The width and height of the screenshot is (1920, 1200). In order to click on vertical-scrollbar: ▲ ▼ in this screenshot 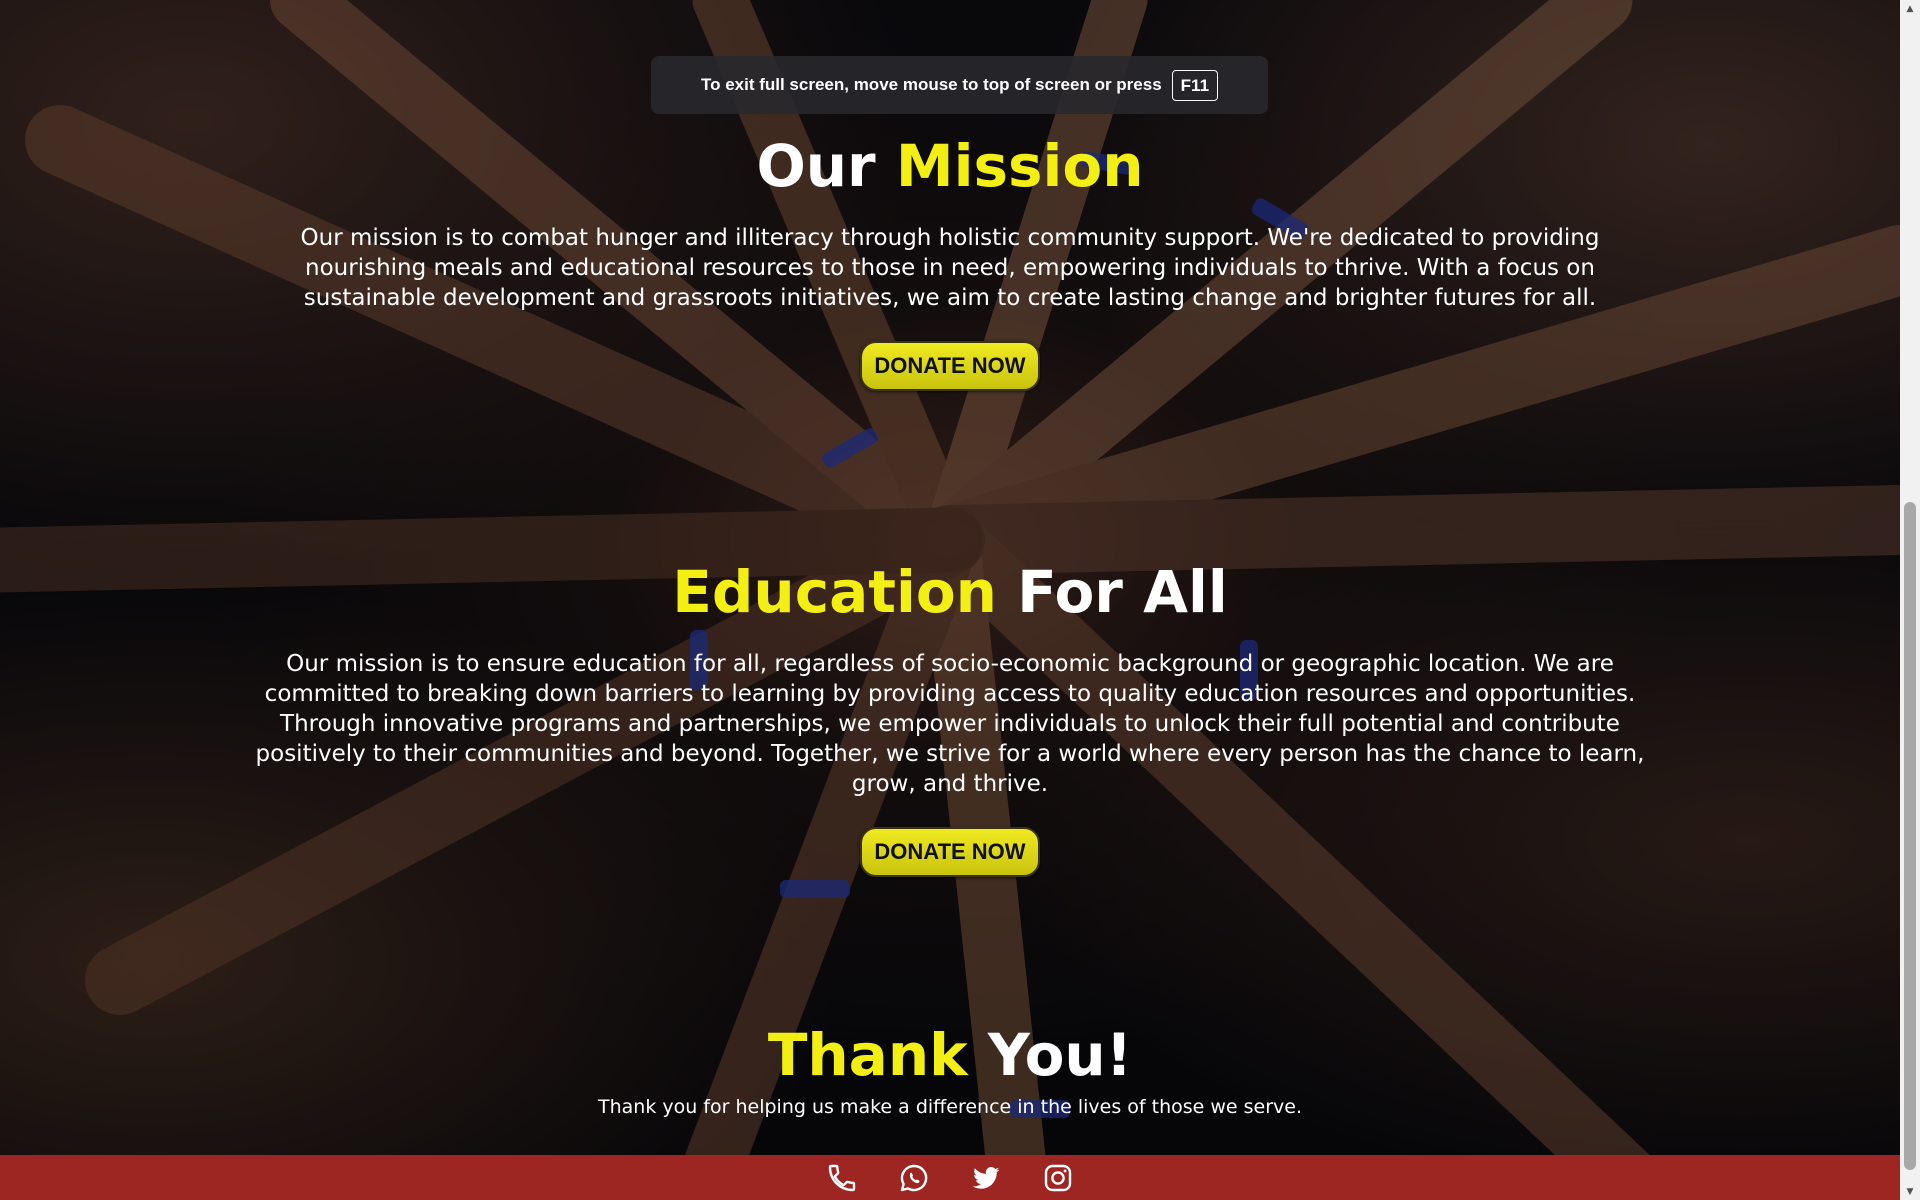, I will do `click(1910, 600)`.